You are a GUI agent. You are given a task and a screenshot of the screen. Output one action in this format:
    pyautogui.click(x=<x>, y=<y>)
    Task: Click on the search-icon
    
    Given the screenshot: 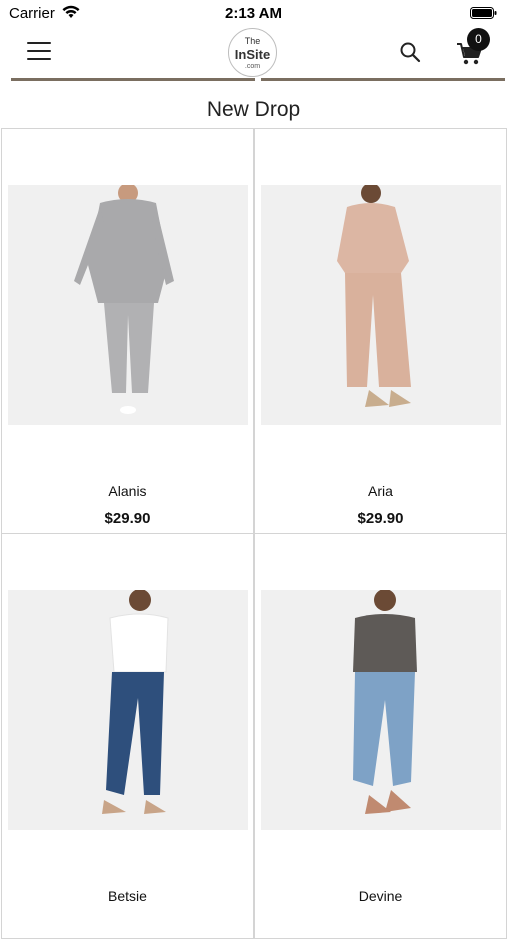 What is the action you would take?
    pyautogui.click(x=410, y=52)
    